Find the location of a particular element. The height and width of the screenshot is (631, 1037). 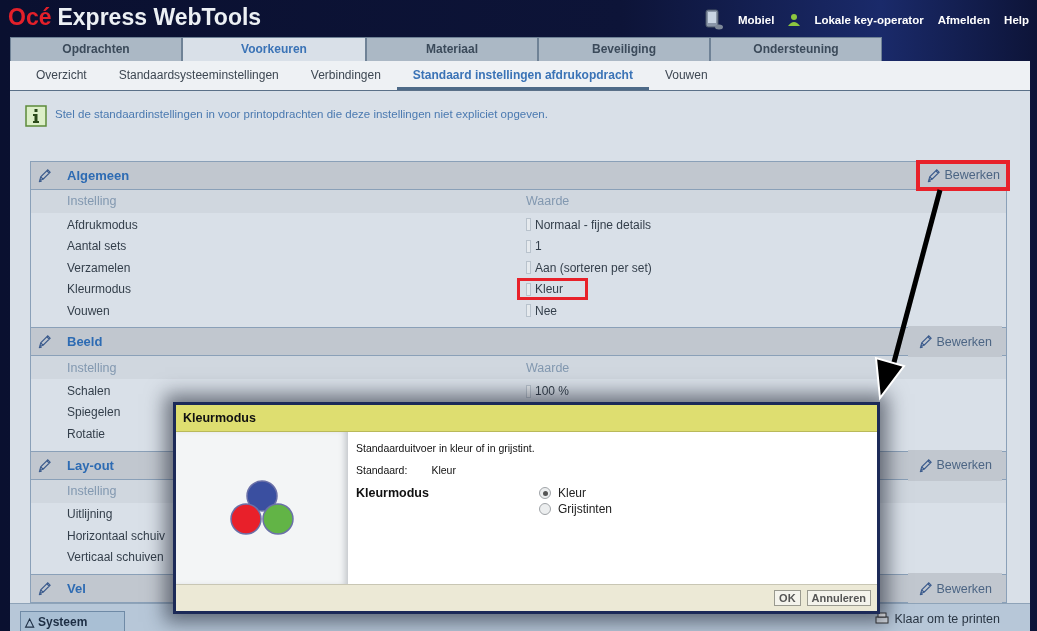

info-icon is located at coordinates (36, 115).